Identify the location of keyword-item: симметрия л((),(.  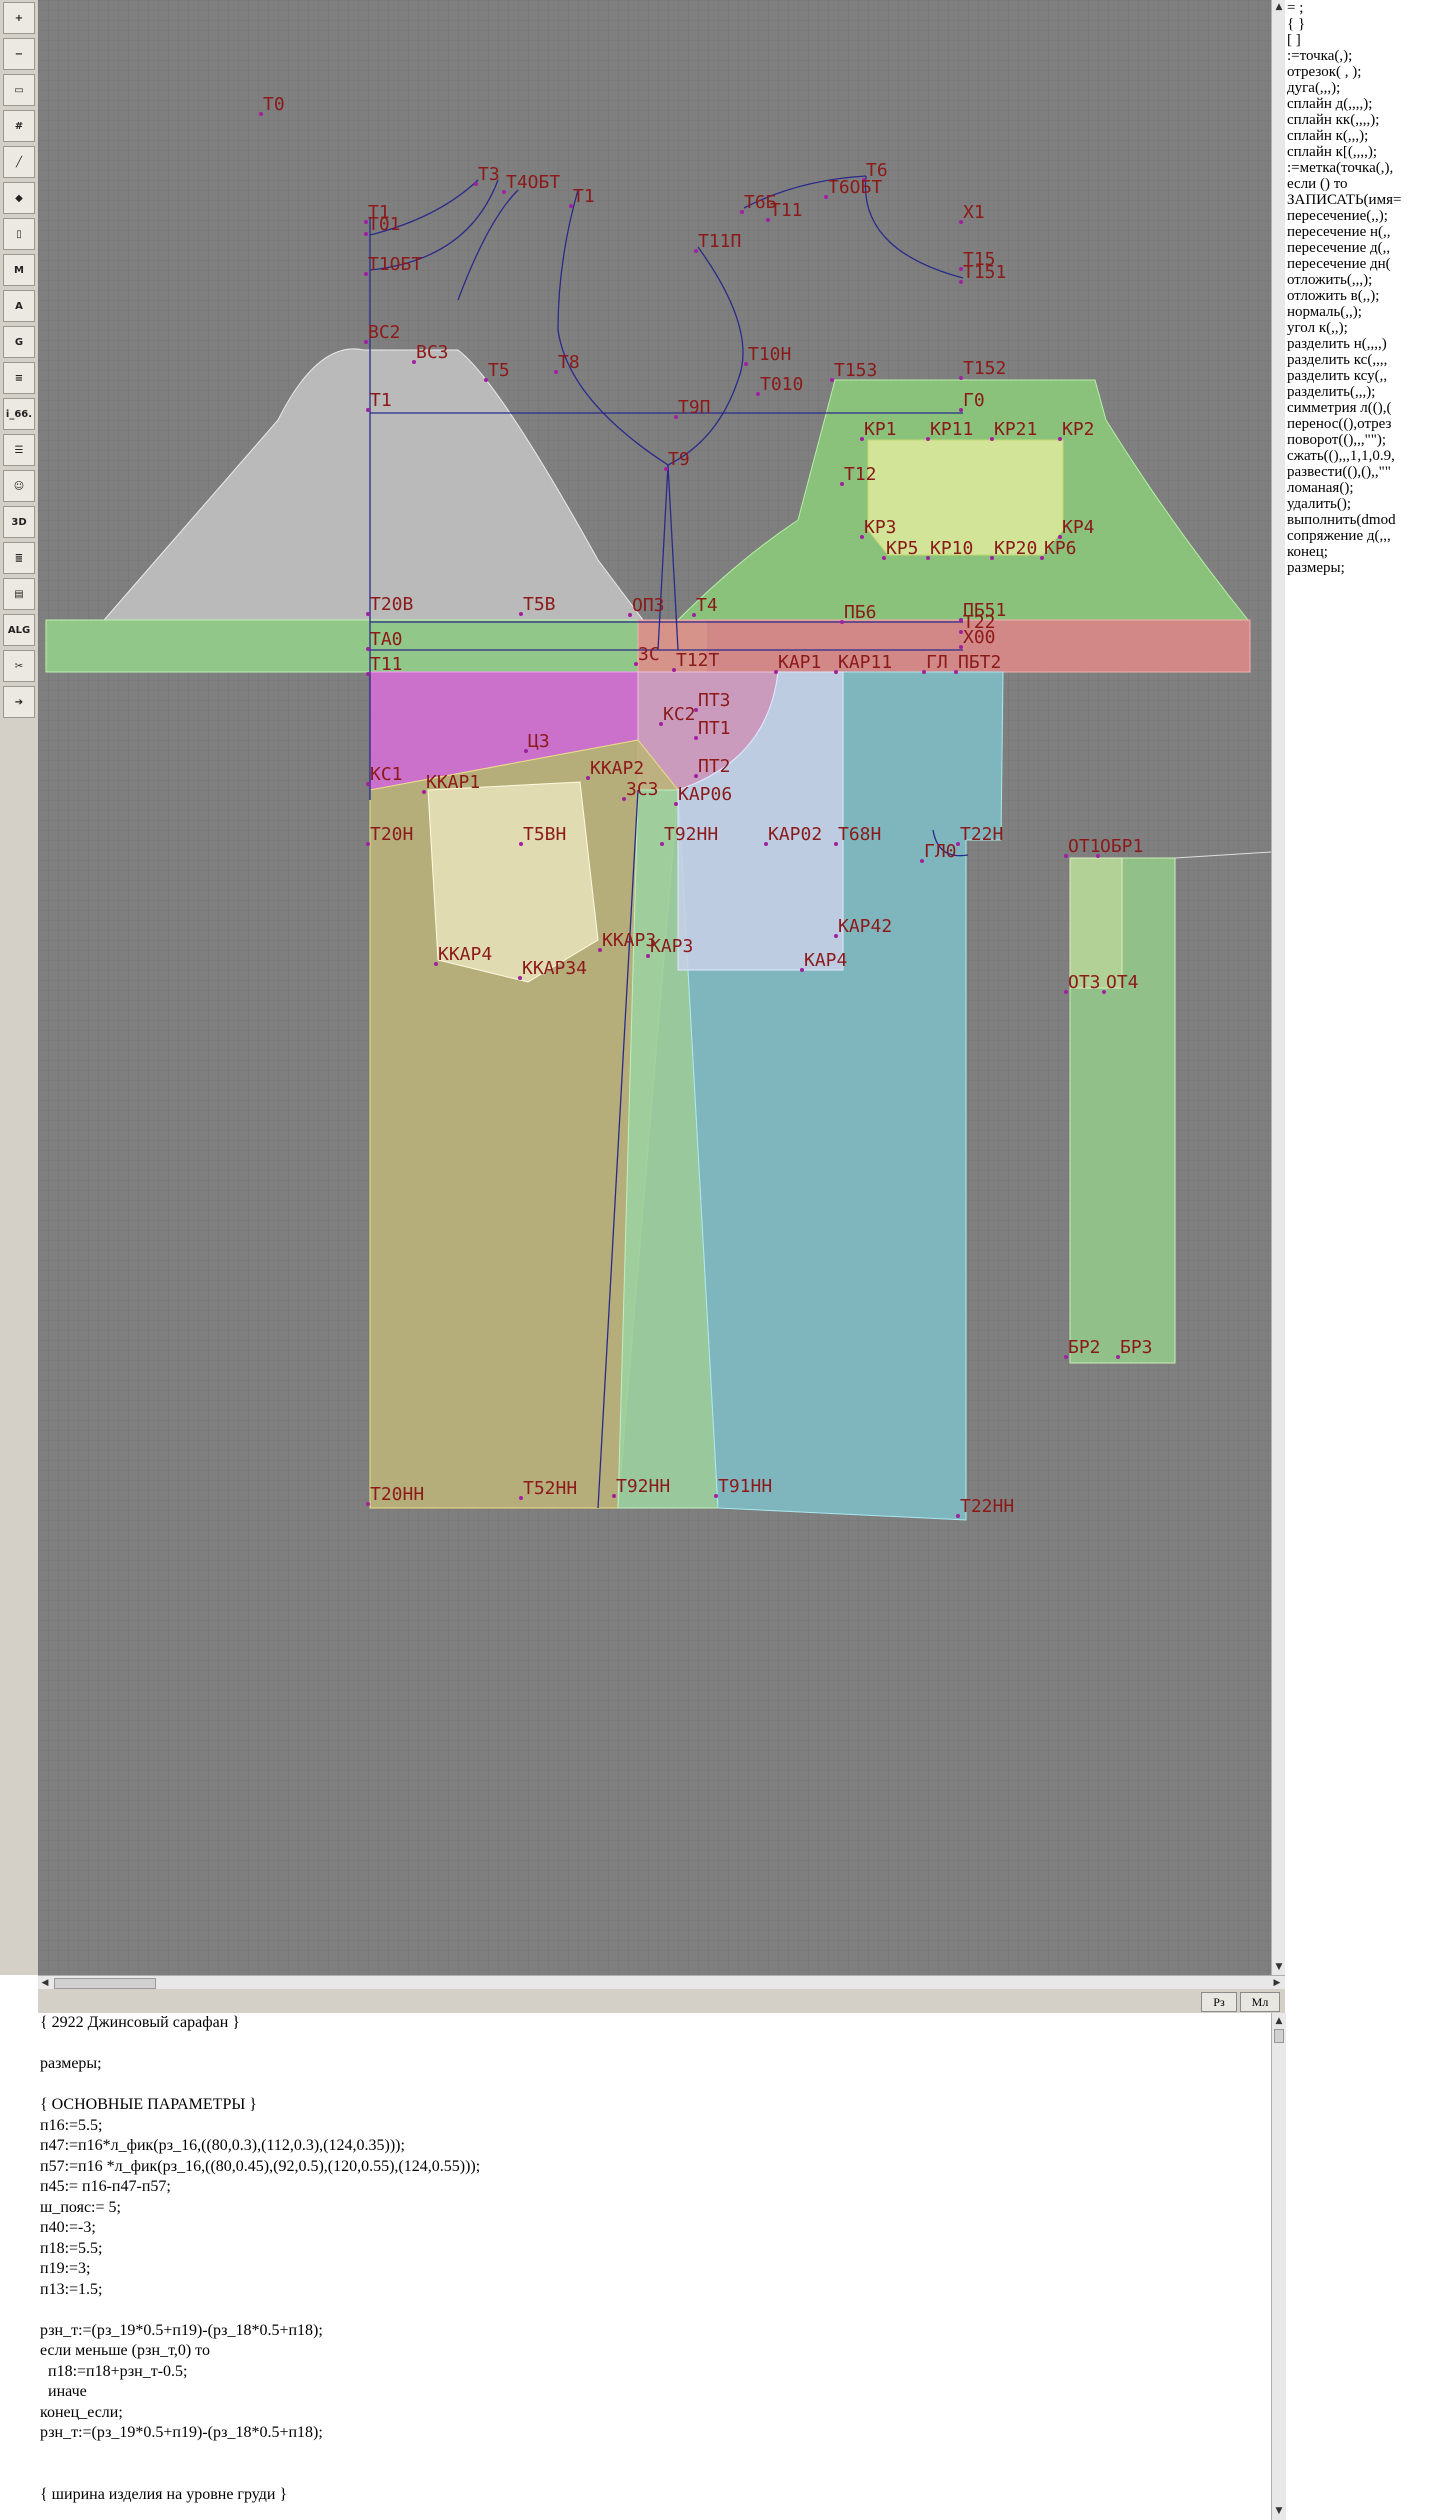
(1362, 408).